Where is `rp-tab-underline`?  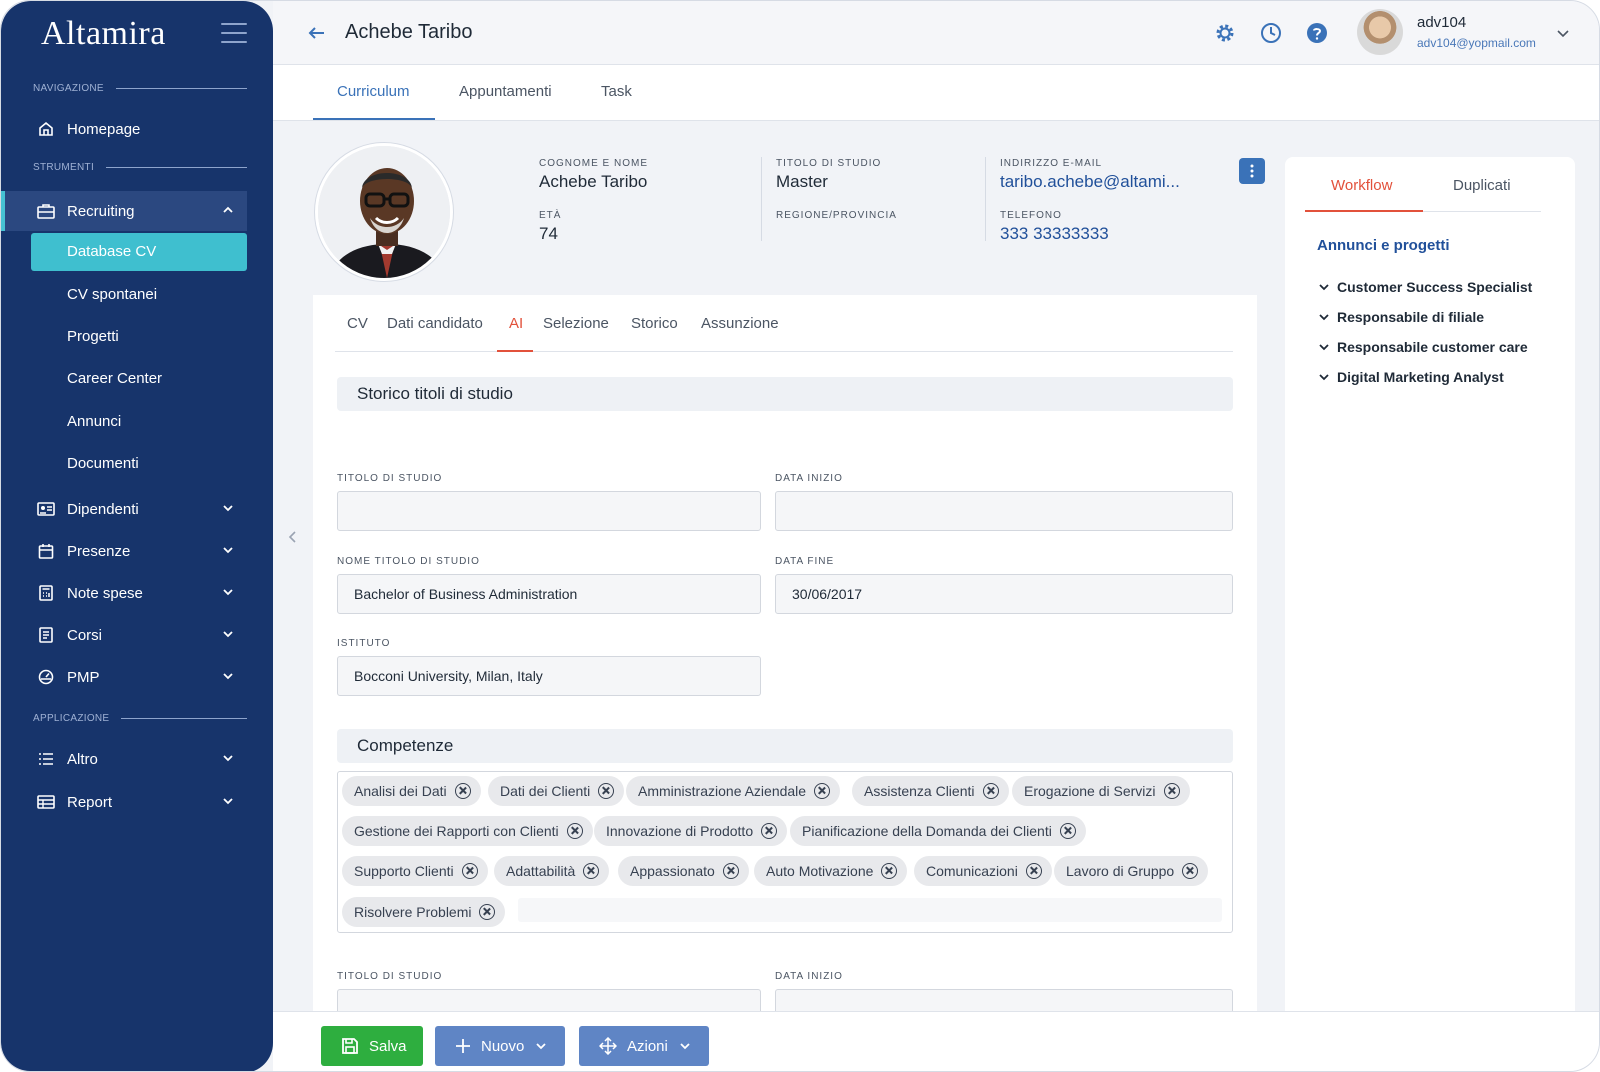 rp-tab-underline is located at coordinates (1364, 211).